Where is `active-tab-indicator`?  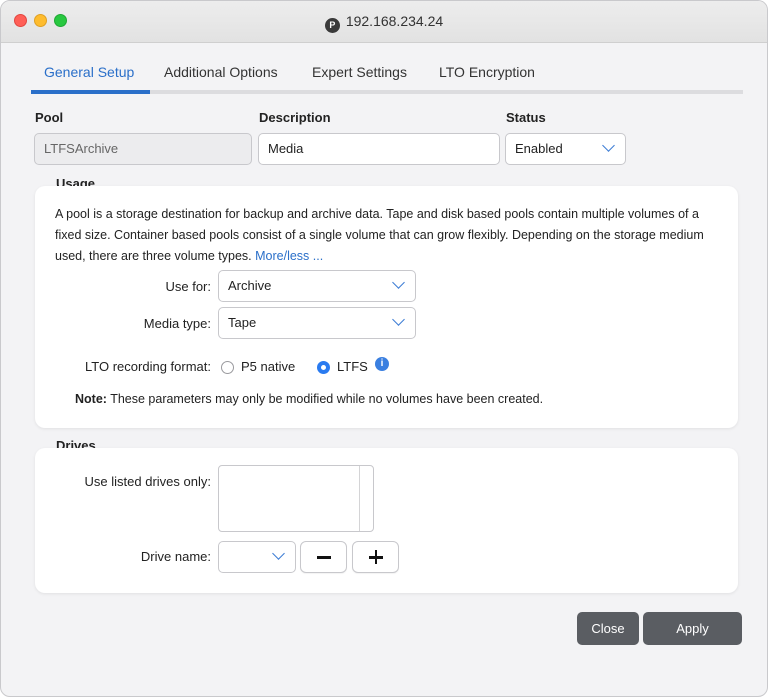
active-tab-indicator is located at coordinates (90, 92).